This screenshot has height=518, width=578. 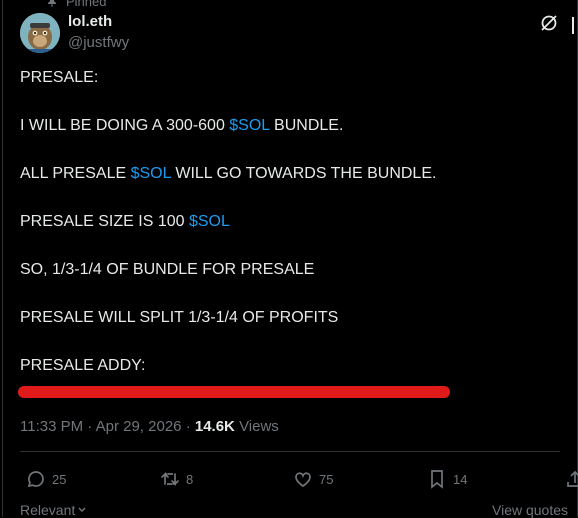 I want to click on reply-count: 25, so click(x=59, y=479).